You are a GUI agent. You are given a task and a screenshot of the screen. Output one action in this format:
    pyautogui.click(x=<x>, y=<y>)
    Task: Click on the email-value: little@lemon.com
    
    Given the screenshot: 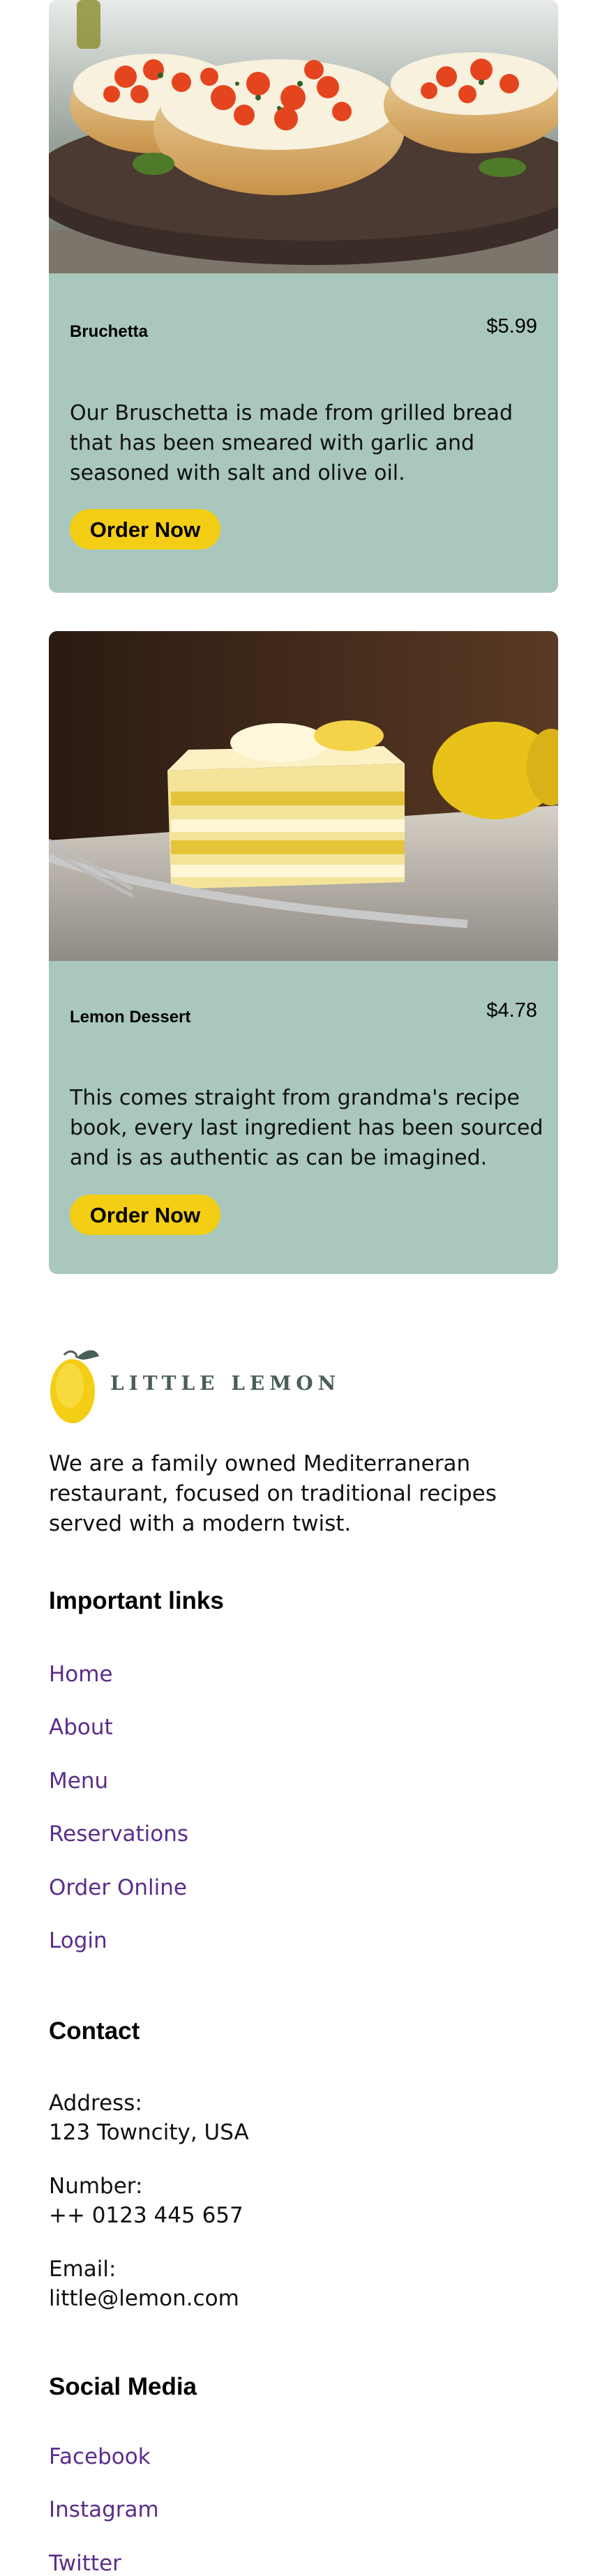 What is the action you would take?
    pyautogui.click(x=144, y=2298)
    